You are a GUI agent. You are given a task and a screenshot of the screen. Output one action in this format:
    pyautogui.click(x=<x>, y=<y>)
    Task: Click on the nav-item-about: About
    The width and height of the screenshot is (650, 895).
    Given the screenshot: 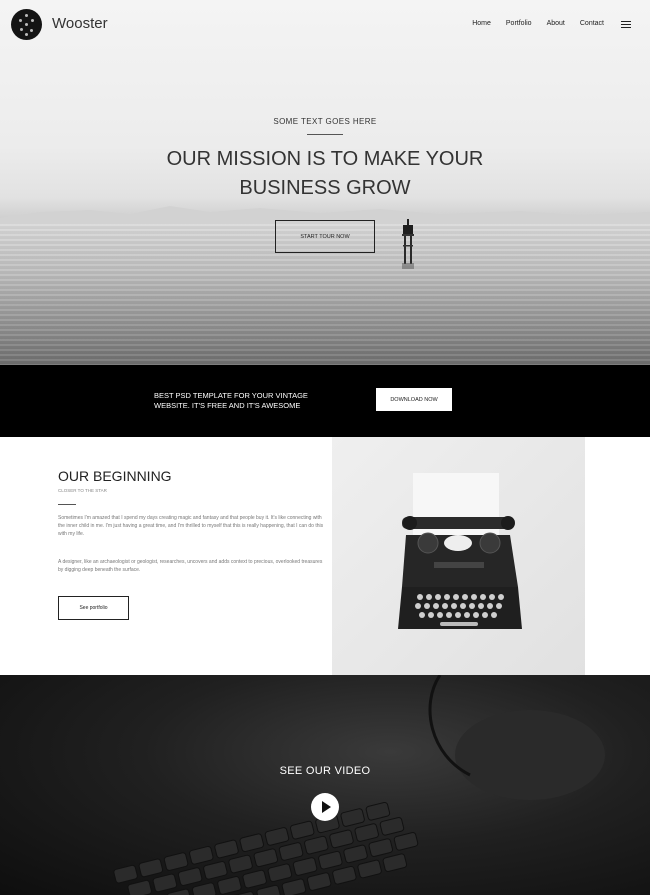 What is the action you would take?
    pyautogui.click(x=556, y=23)
    